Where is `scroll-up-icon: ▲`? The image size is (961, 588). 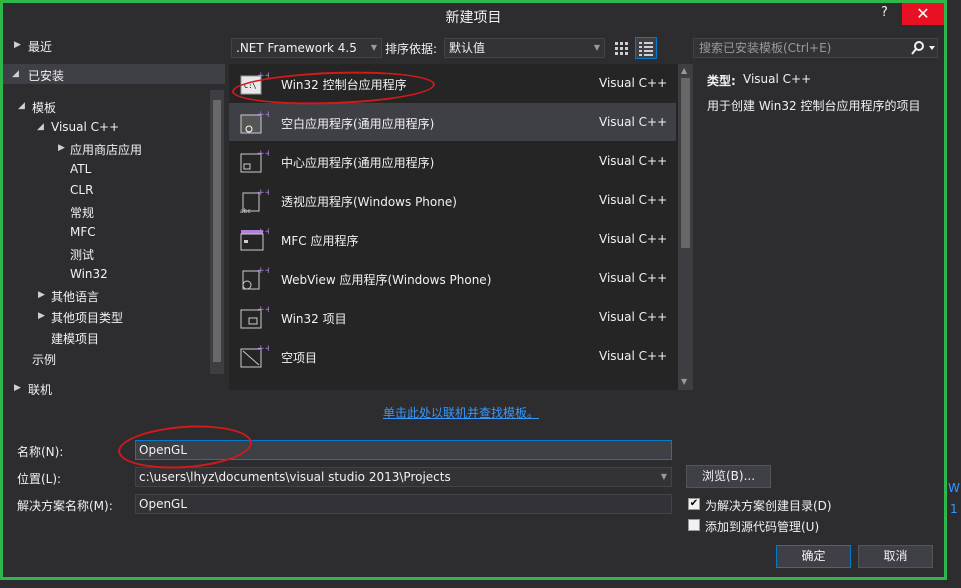 scroll-up-icon: ▲ is located at coordinates (684, 70).